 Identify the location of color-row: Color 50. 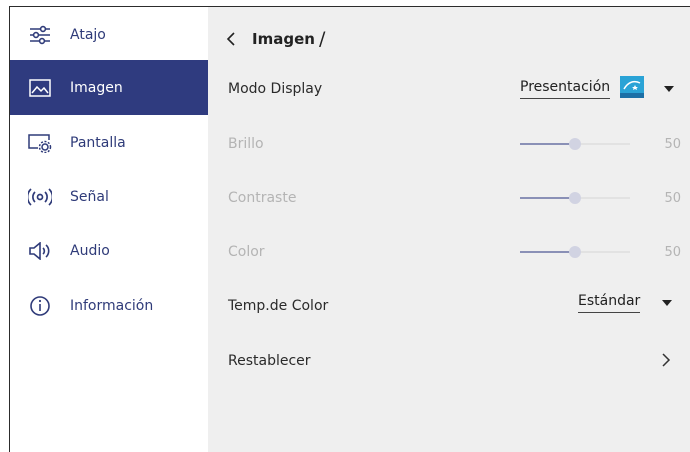
(459, 252).